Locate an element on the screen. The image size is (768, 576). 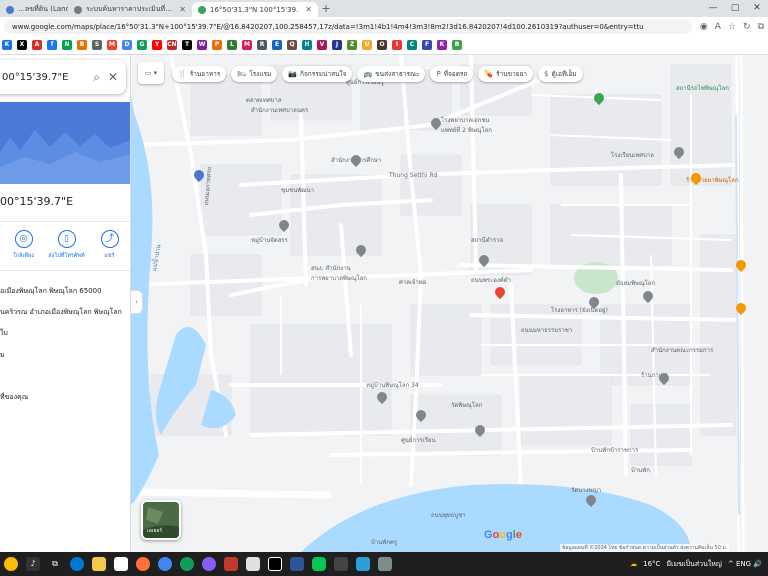
bookmark-icon: U is located at coordinates (367, 45).